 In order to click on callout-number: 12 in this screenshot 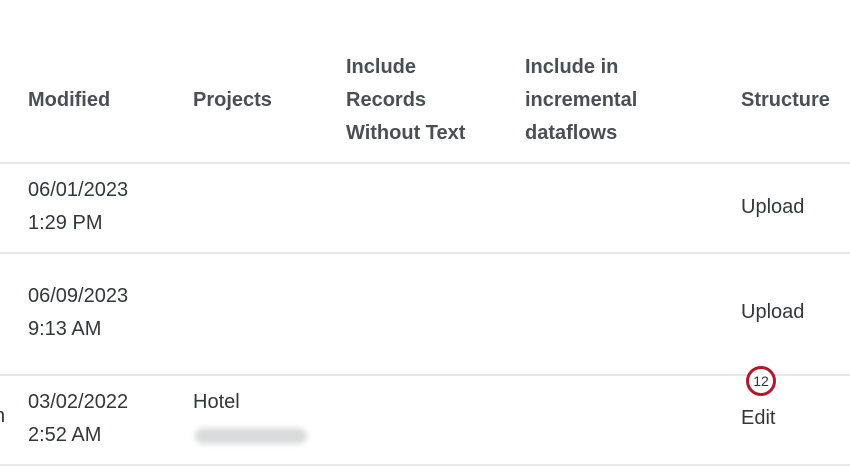, I will do `click(761, 381)`.